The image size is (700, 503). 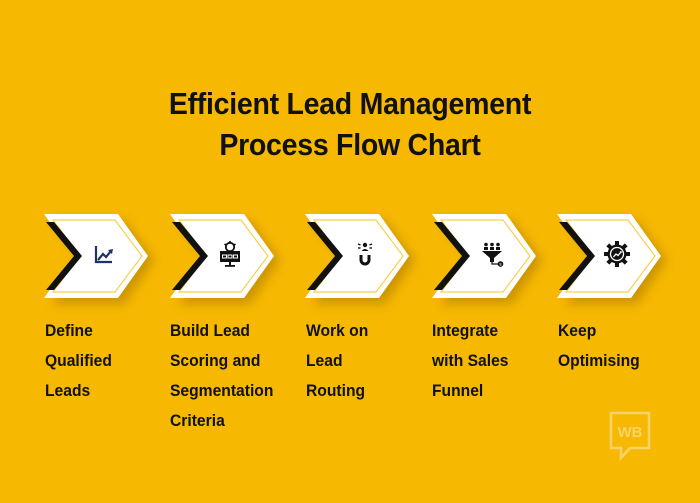 I want to click on gear-growth-icon, so click(x=617, y=254).